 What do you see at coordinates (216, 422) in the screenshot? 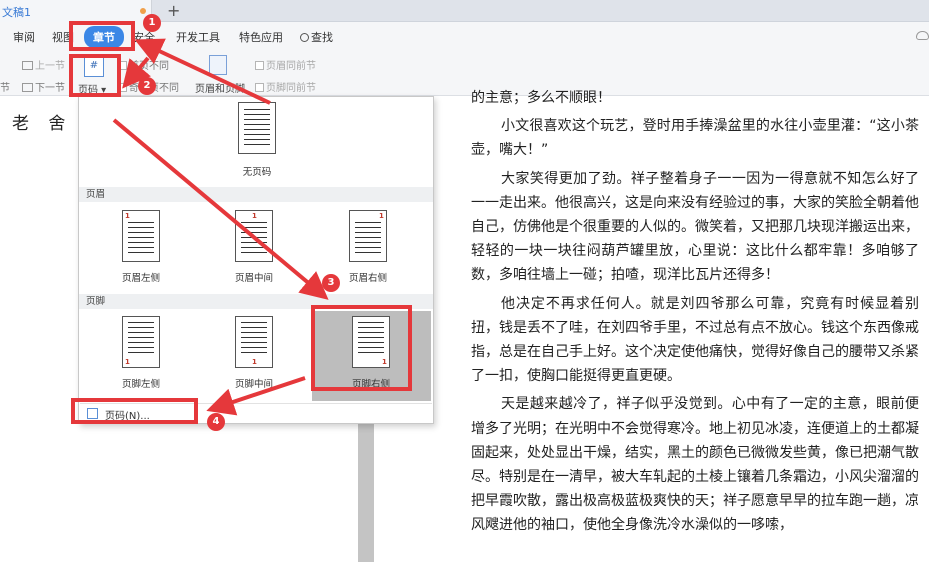
I see `step-badge-4: 4` at bounding box center [216, 422].